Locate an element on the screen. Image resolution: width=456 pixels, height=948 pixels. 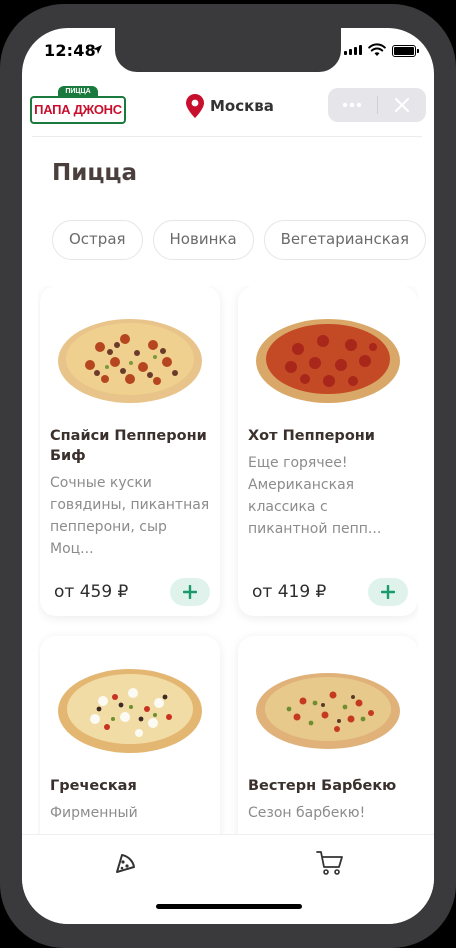
mini-app-controls is located at coordinates (377, 105).